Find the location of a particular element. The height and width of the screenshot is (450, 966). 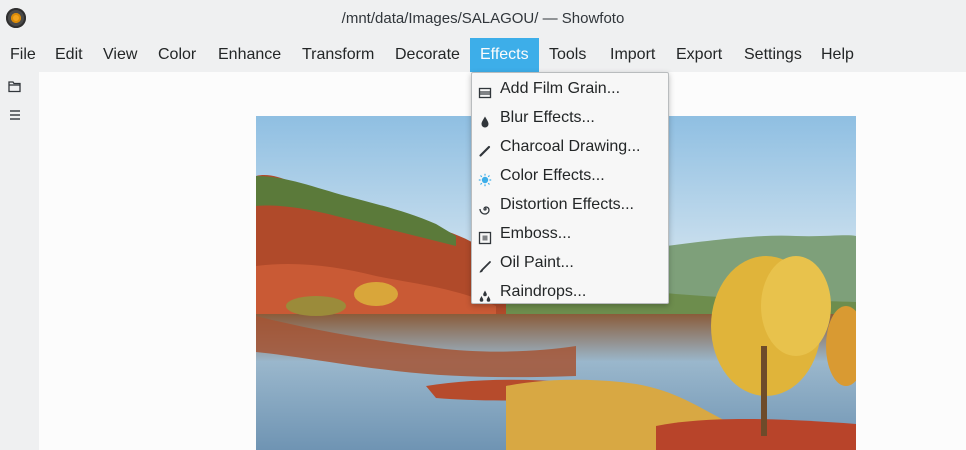

open-folder-icon is located at coordinates (15, 87).